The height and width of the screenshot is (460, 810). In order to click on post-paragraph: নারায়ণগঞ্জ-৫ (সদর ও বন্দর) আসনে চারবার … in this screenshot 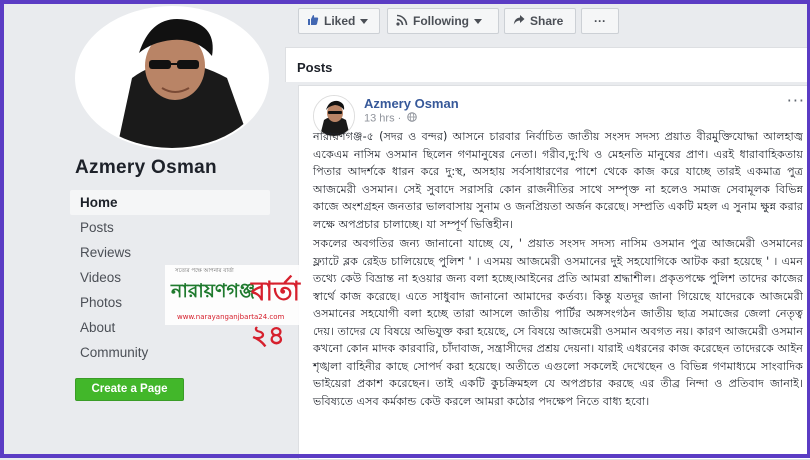, I will do `click(558, 180)`.